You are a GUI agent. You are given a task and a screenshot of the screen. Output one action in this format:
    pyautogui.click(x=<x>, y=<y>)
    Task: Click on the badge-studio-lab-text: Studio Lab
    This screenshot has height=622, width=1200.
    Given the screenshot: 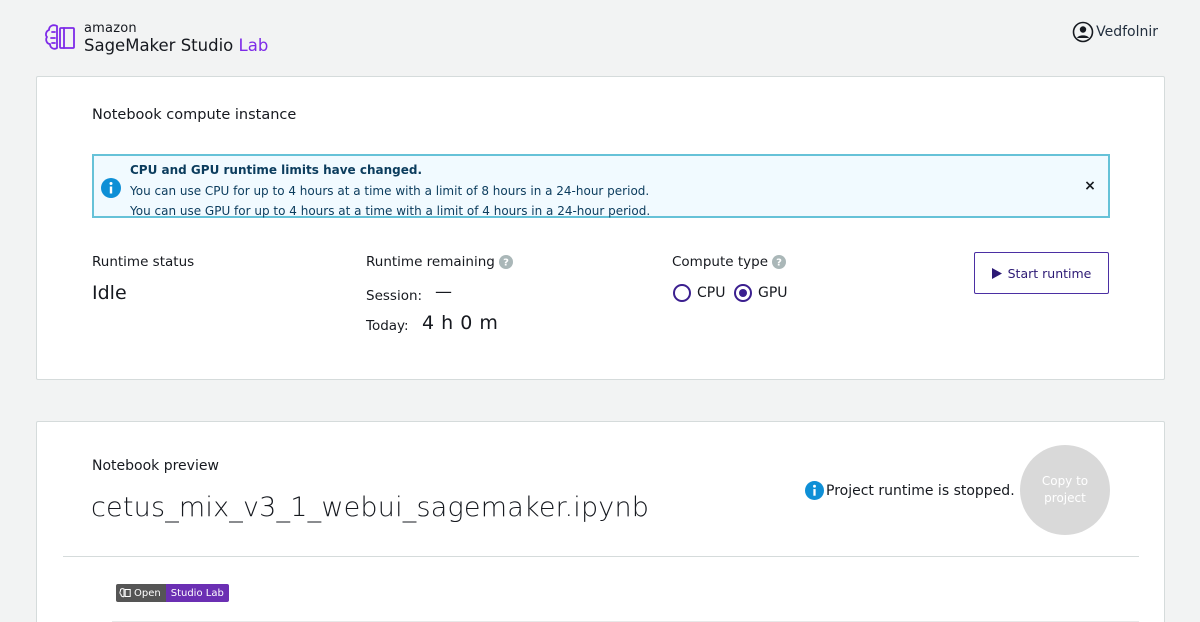 What is the action you would take?
    pyautogui.click(x=197, y=593)
    